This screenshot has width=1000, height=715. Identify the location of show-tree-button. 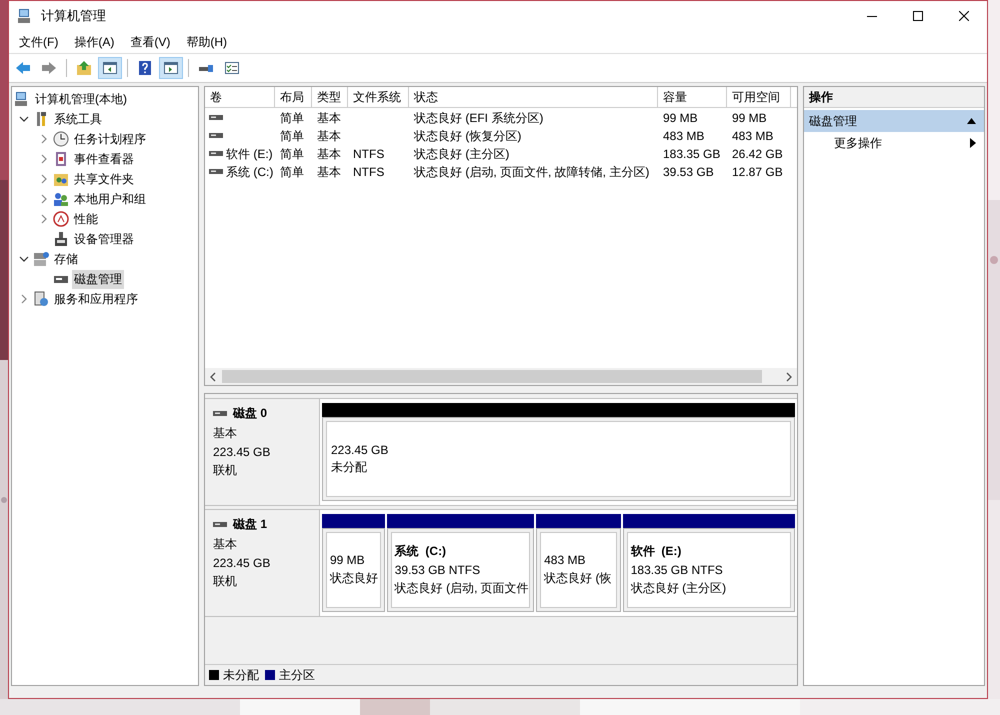
(110, 68).